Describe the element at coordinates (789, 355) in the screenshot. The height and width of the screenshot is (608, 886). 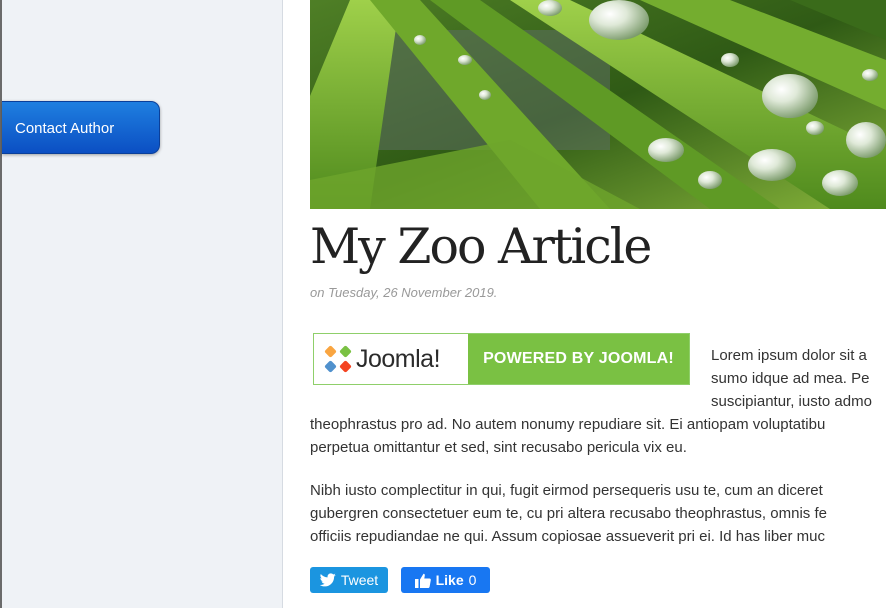
I see `text-line: Lorem ipsum dolor sit a` at that location.